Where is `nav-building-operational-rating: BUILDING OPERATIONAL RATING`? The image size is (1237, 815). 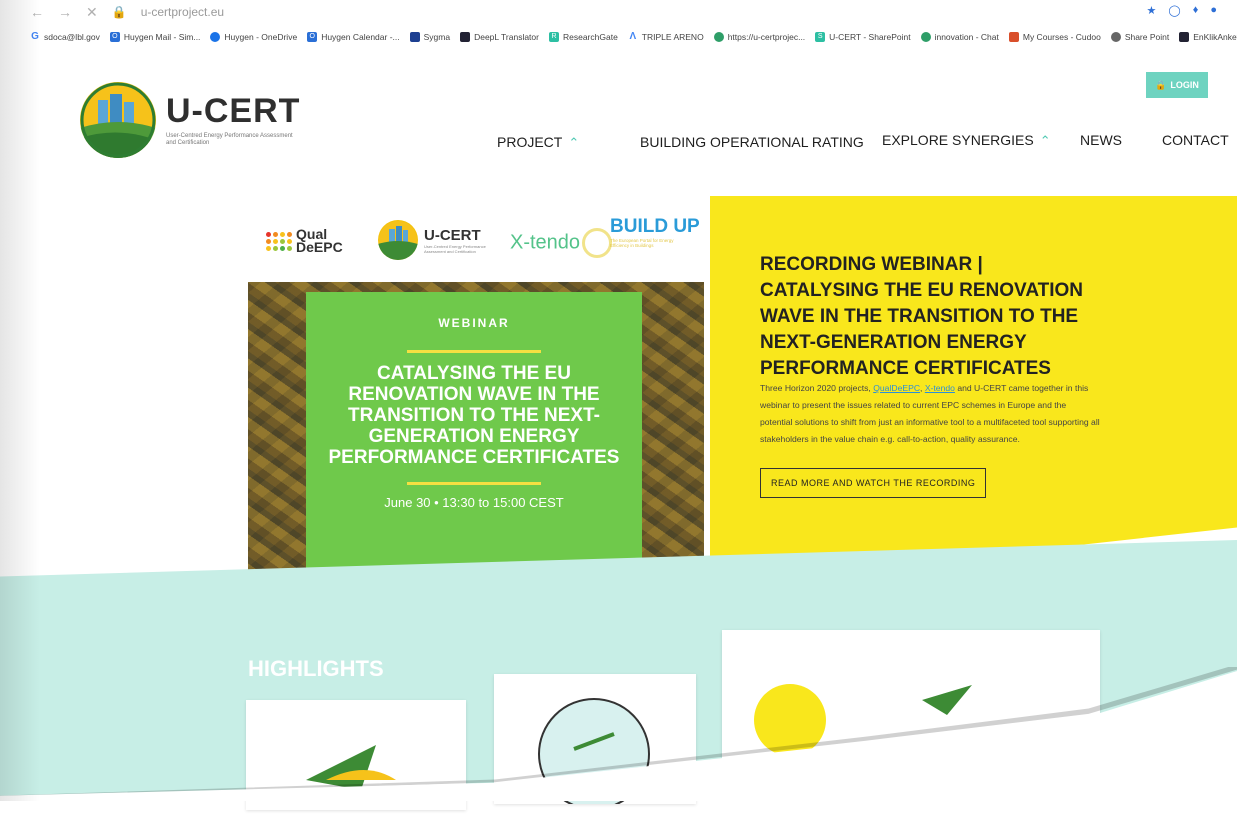
nav-building-operational-rating: BUILDING OPERATIONAL RATING is located at coordinates (752, 142).